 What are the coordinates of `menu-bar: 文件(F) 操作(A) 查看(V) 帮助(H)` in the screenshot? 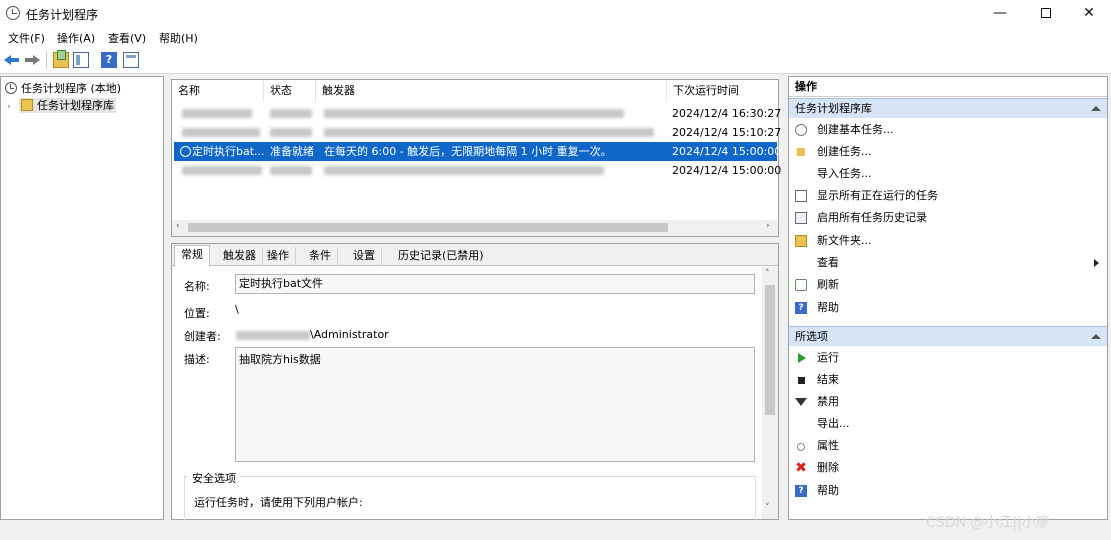 It's located at (555, 37).